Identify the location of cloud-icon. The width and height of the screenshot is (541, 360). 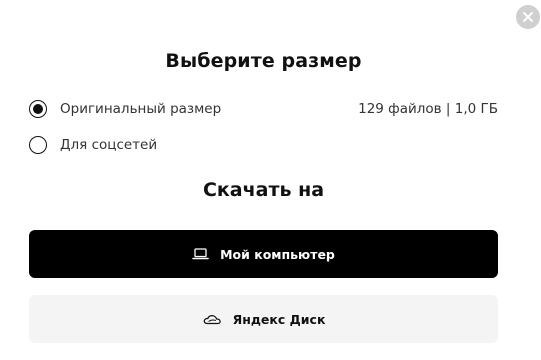
(212, 319).